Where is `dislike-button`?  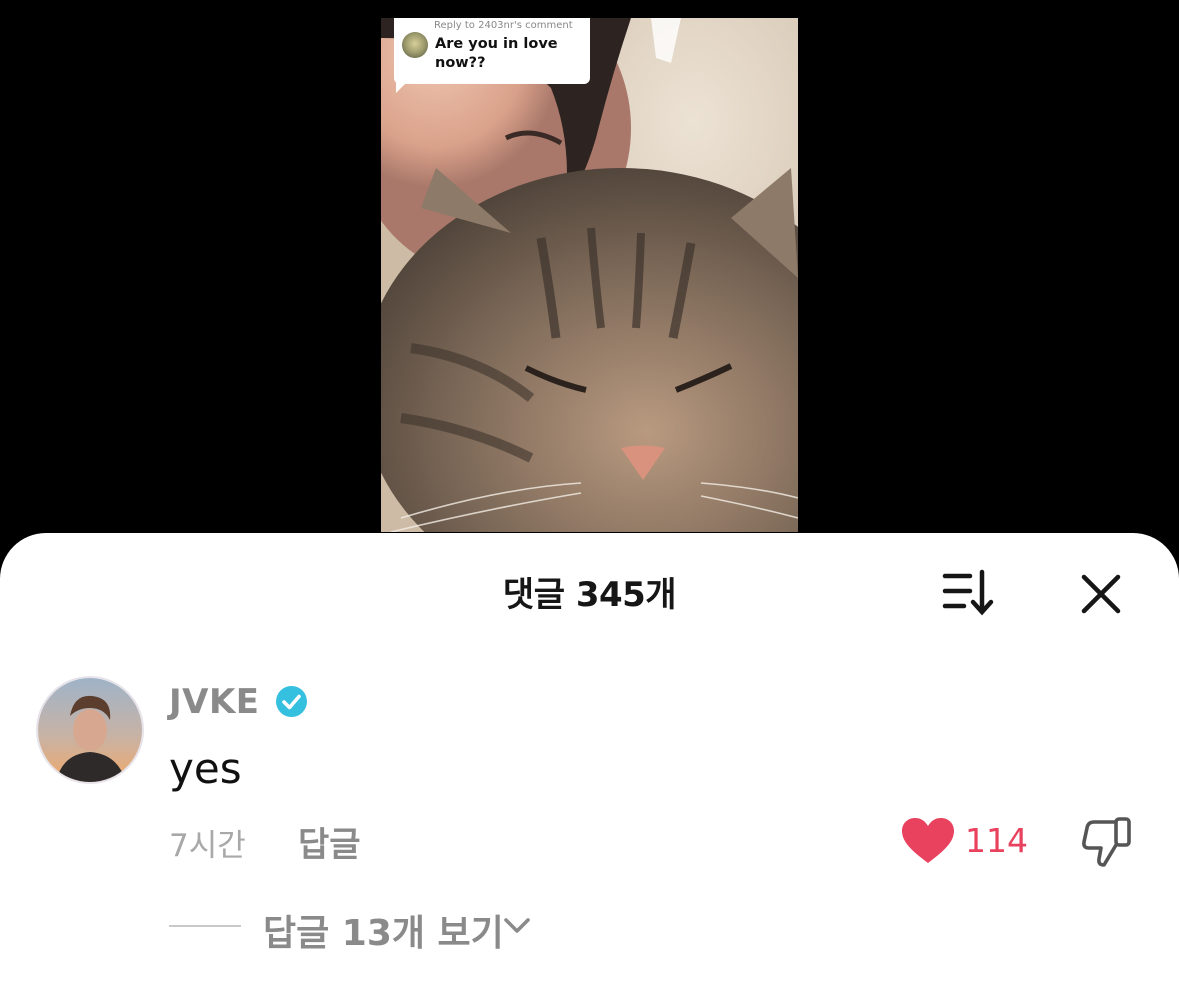 dislike-button is located at coordinates (1107, 842).